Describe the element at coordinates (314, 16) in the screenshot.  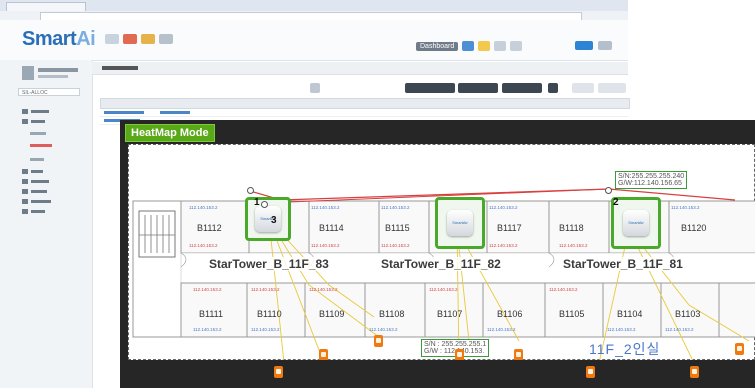
I see `address-bar` at that location.